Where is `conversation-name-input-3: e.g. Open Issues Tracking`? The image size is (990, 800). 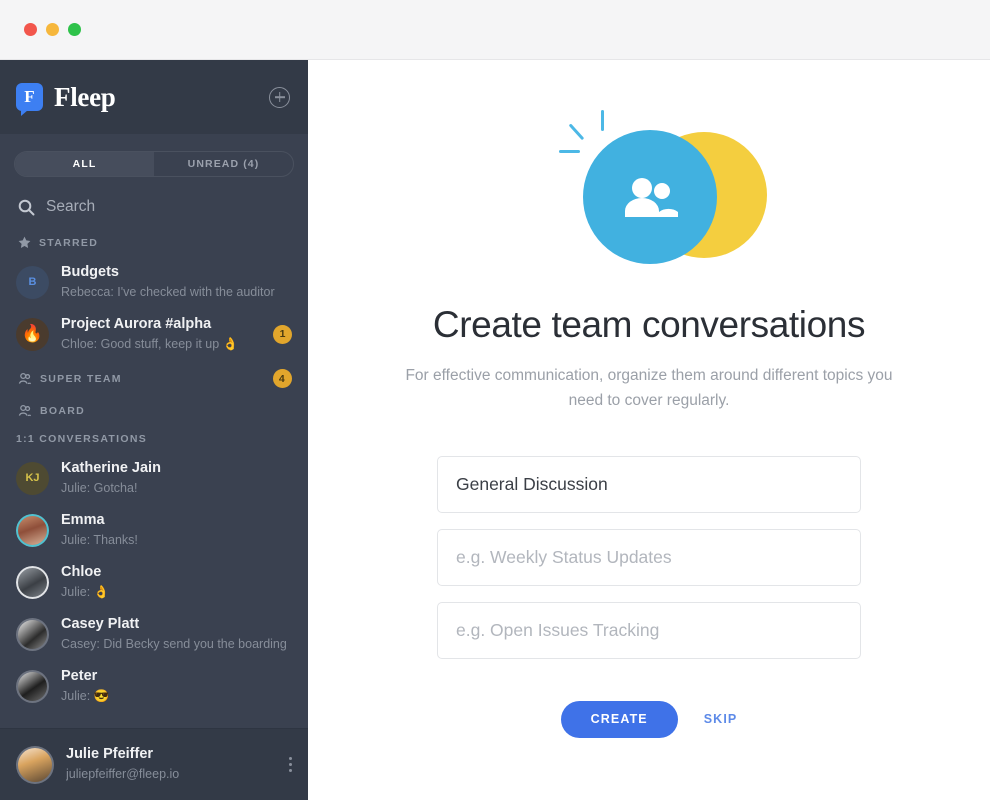
conversation-name-input-3: e.g. Open Issues Tracking is located at coordinates (649, 630).